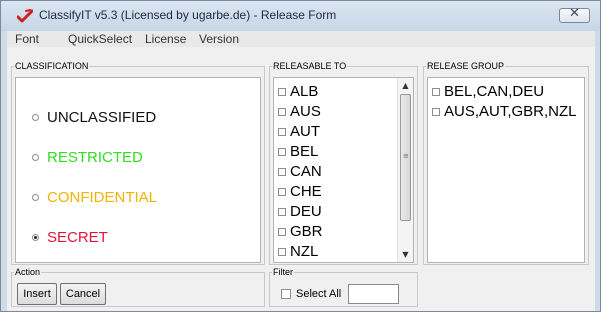  I want to click on action-legend: Action, so click(28, 272).